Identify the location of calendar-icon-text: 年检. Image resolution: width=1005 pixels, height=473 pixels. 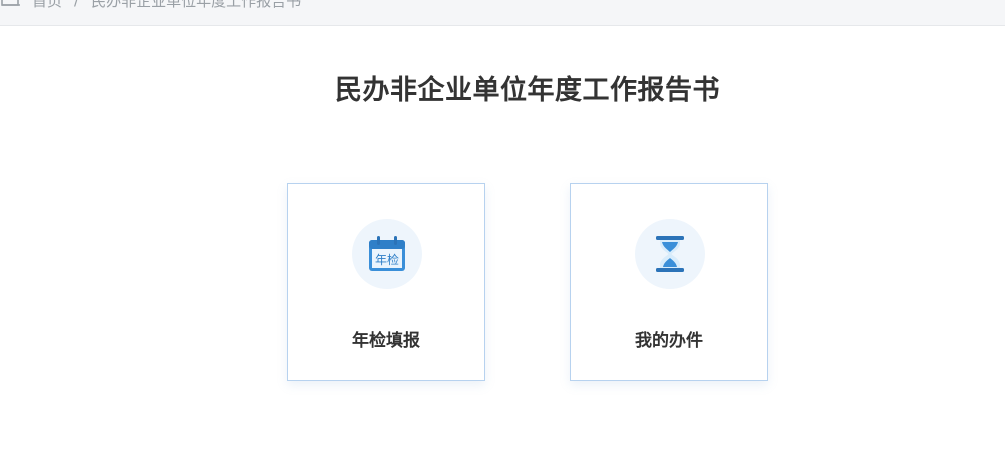
(387, 259).